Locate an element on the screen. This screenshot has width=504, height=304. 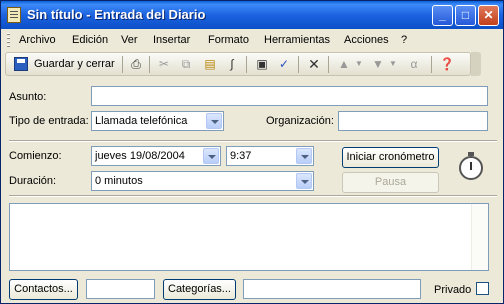
start-time-value: 9:37 is located at coordinates (241, 156).